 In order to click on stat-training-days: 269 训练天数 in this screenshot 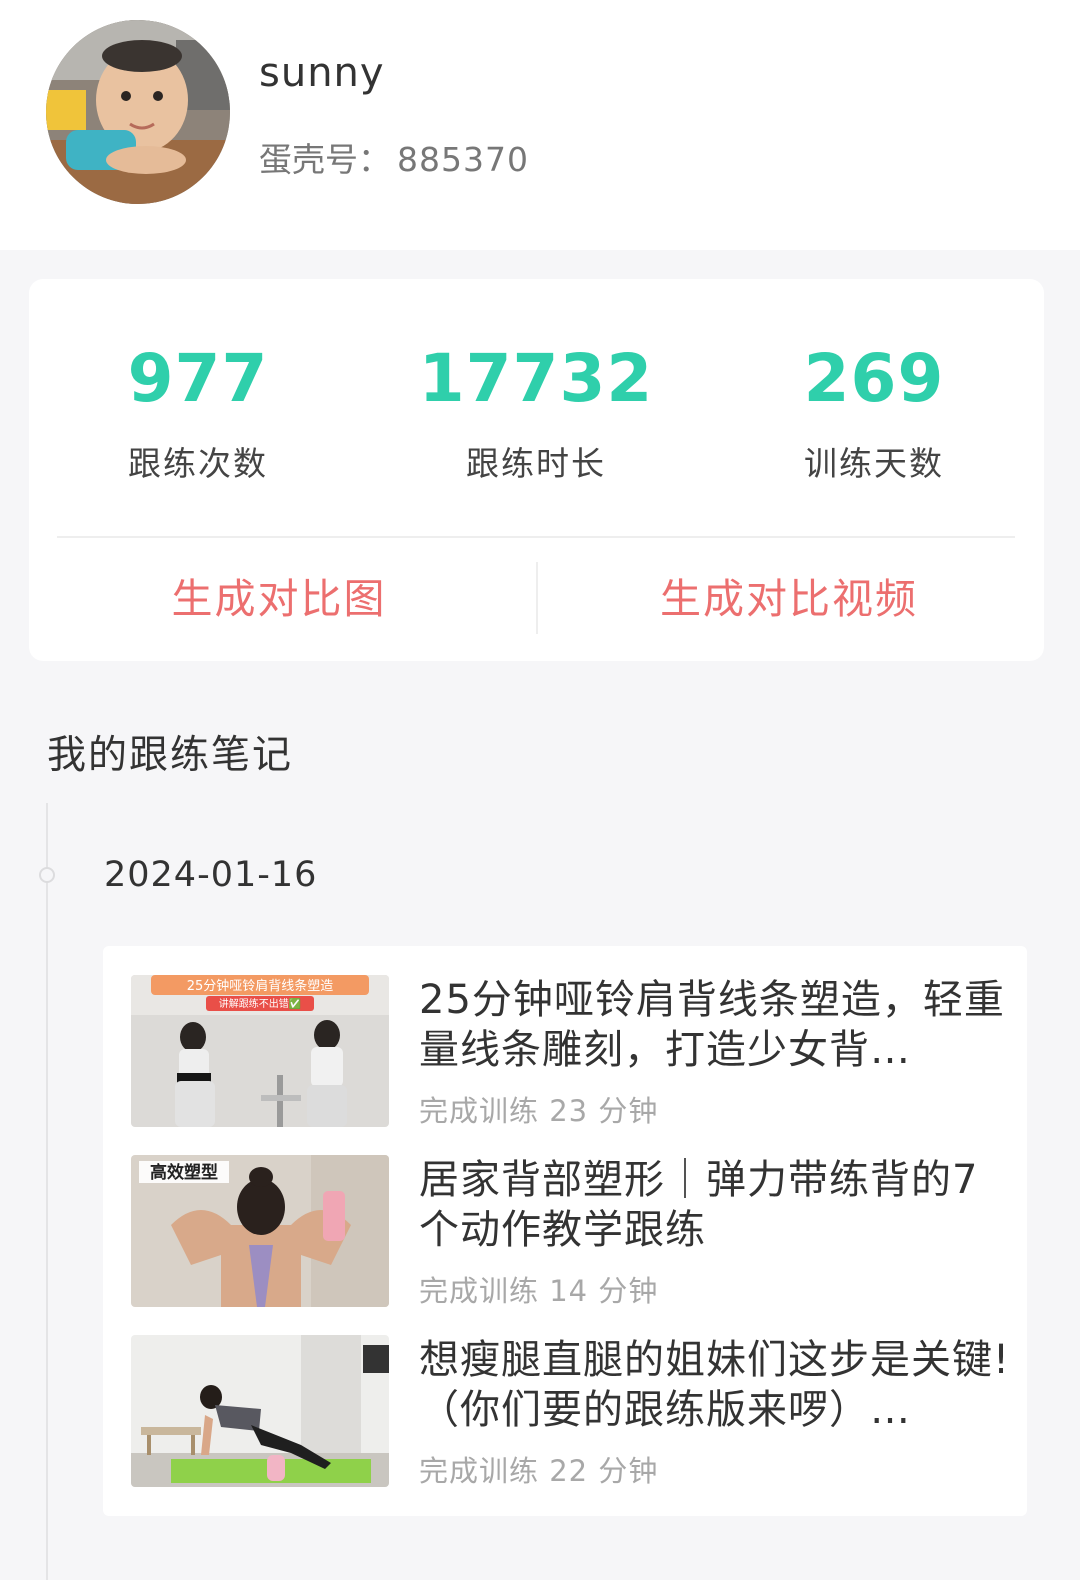, I will do `click(874, 412)`.